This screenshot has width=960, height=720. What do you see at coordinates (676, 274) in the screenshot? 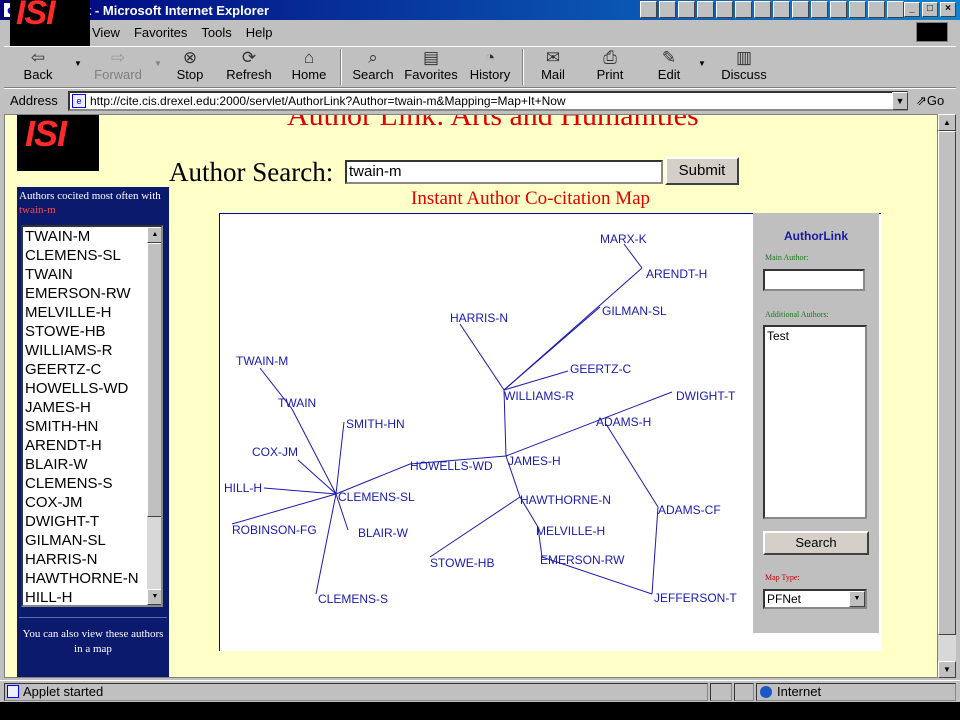
I see `map-node-label: ARENDT-H` at bounding box center [676, 274].